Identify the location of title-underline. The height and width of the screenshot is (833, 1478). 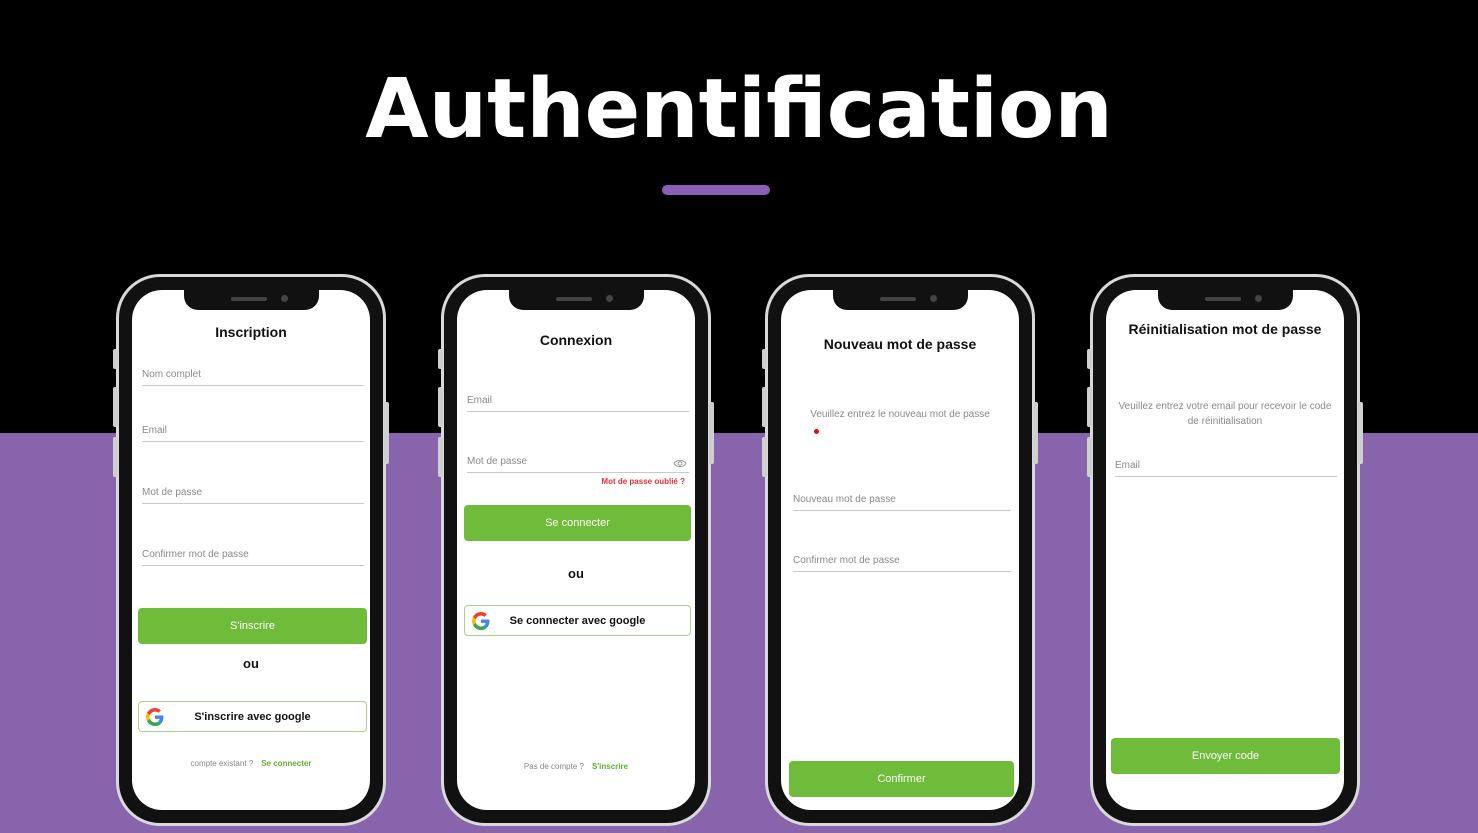
(716, 190).